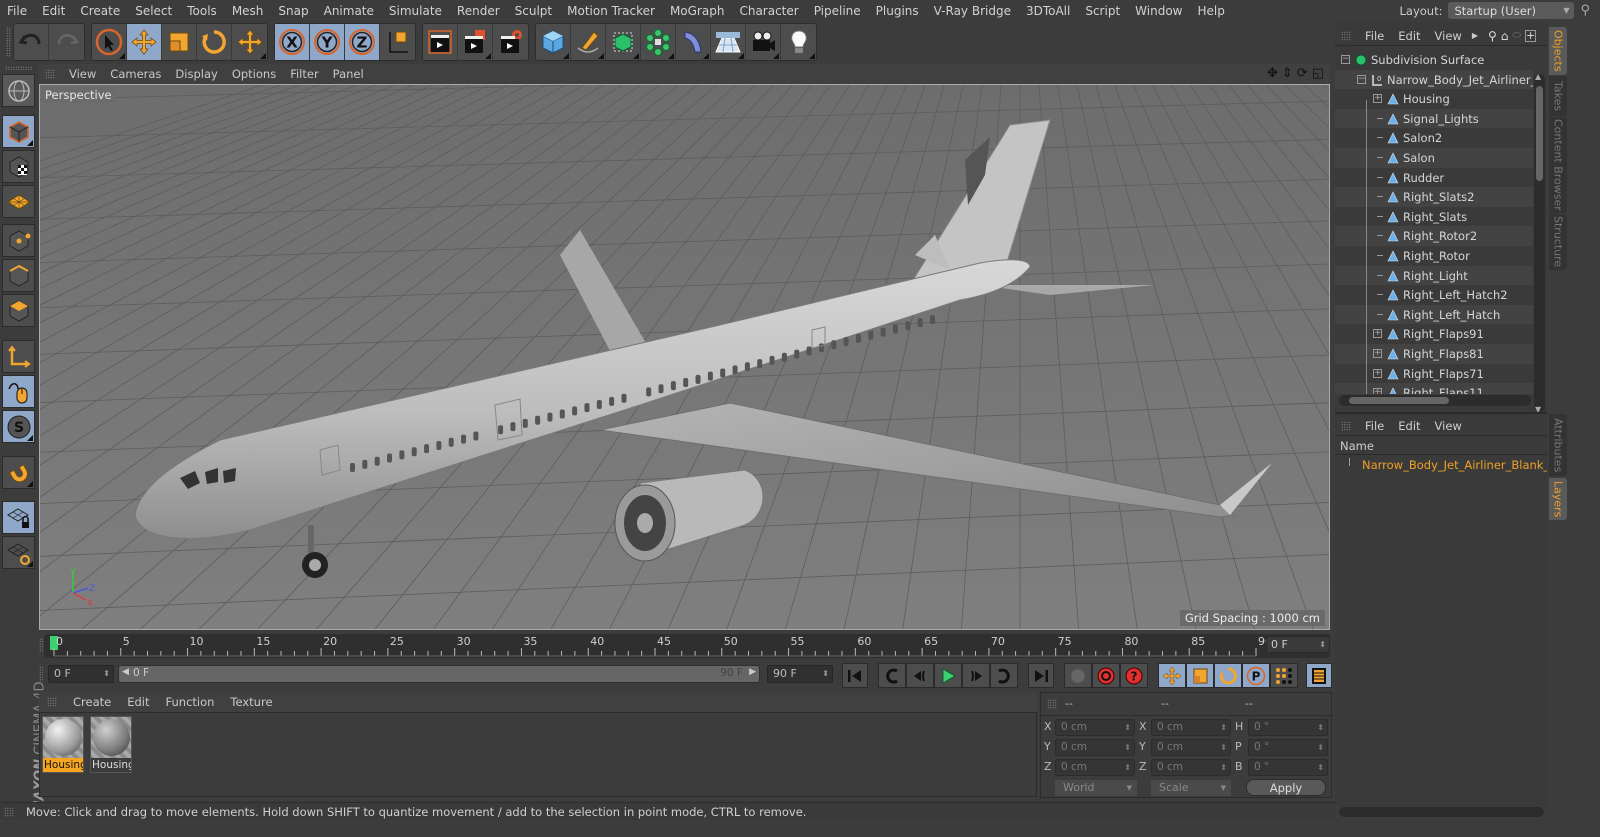 Image resolution: width=1600 pixels, height=837 pixels. What do you see at coordinates (1441, 465) in the screenshot?
I see `layer-row: Narrow_Body_Jet_Airliner_Blank_L` at bounding box center [1441, 465].